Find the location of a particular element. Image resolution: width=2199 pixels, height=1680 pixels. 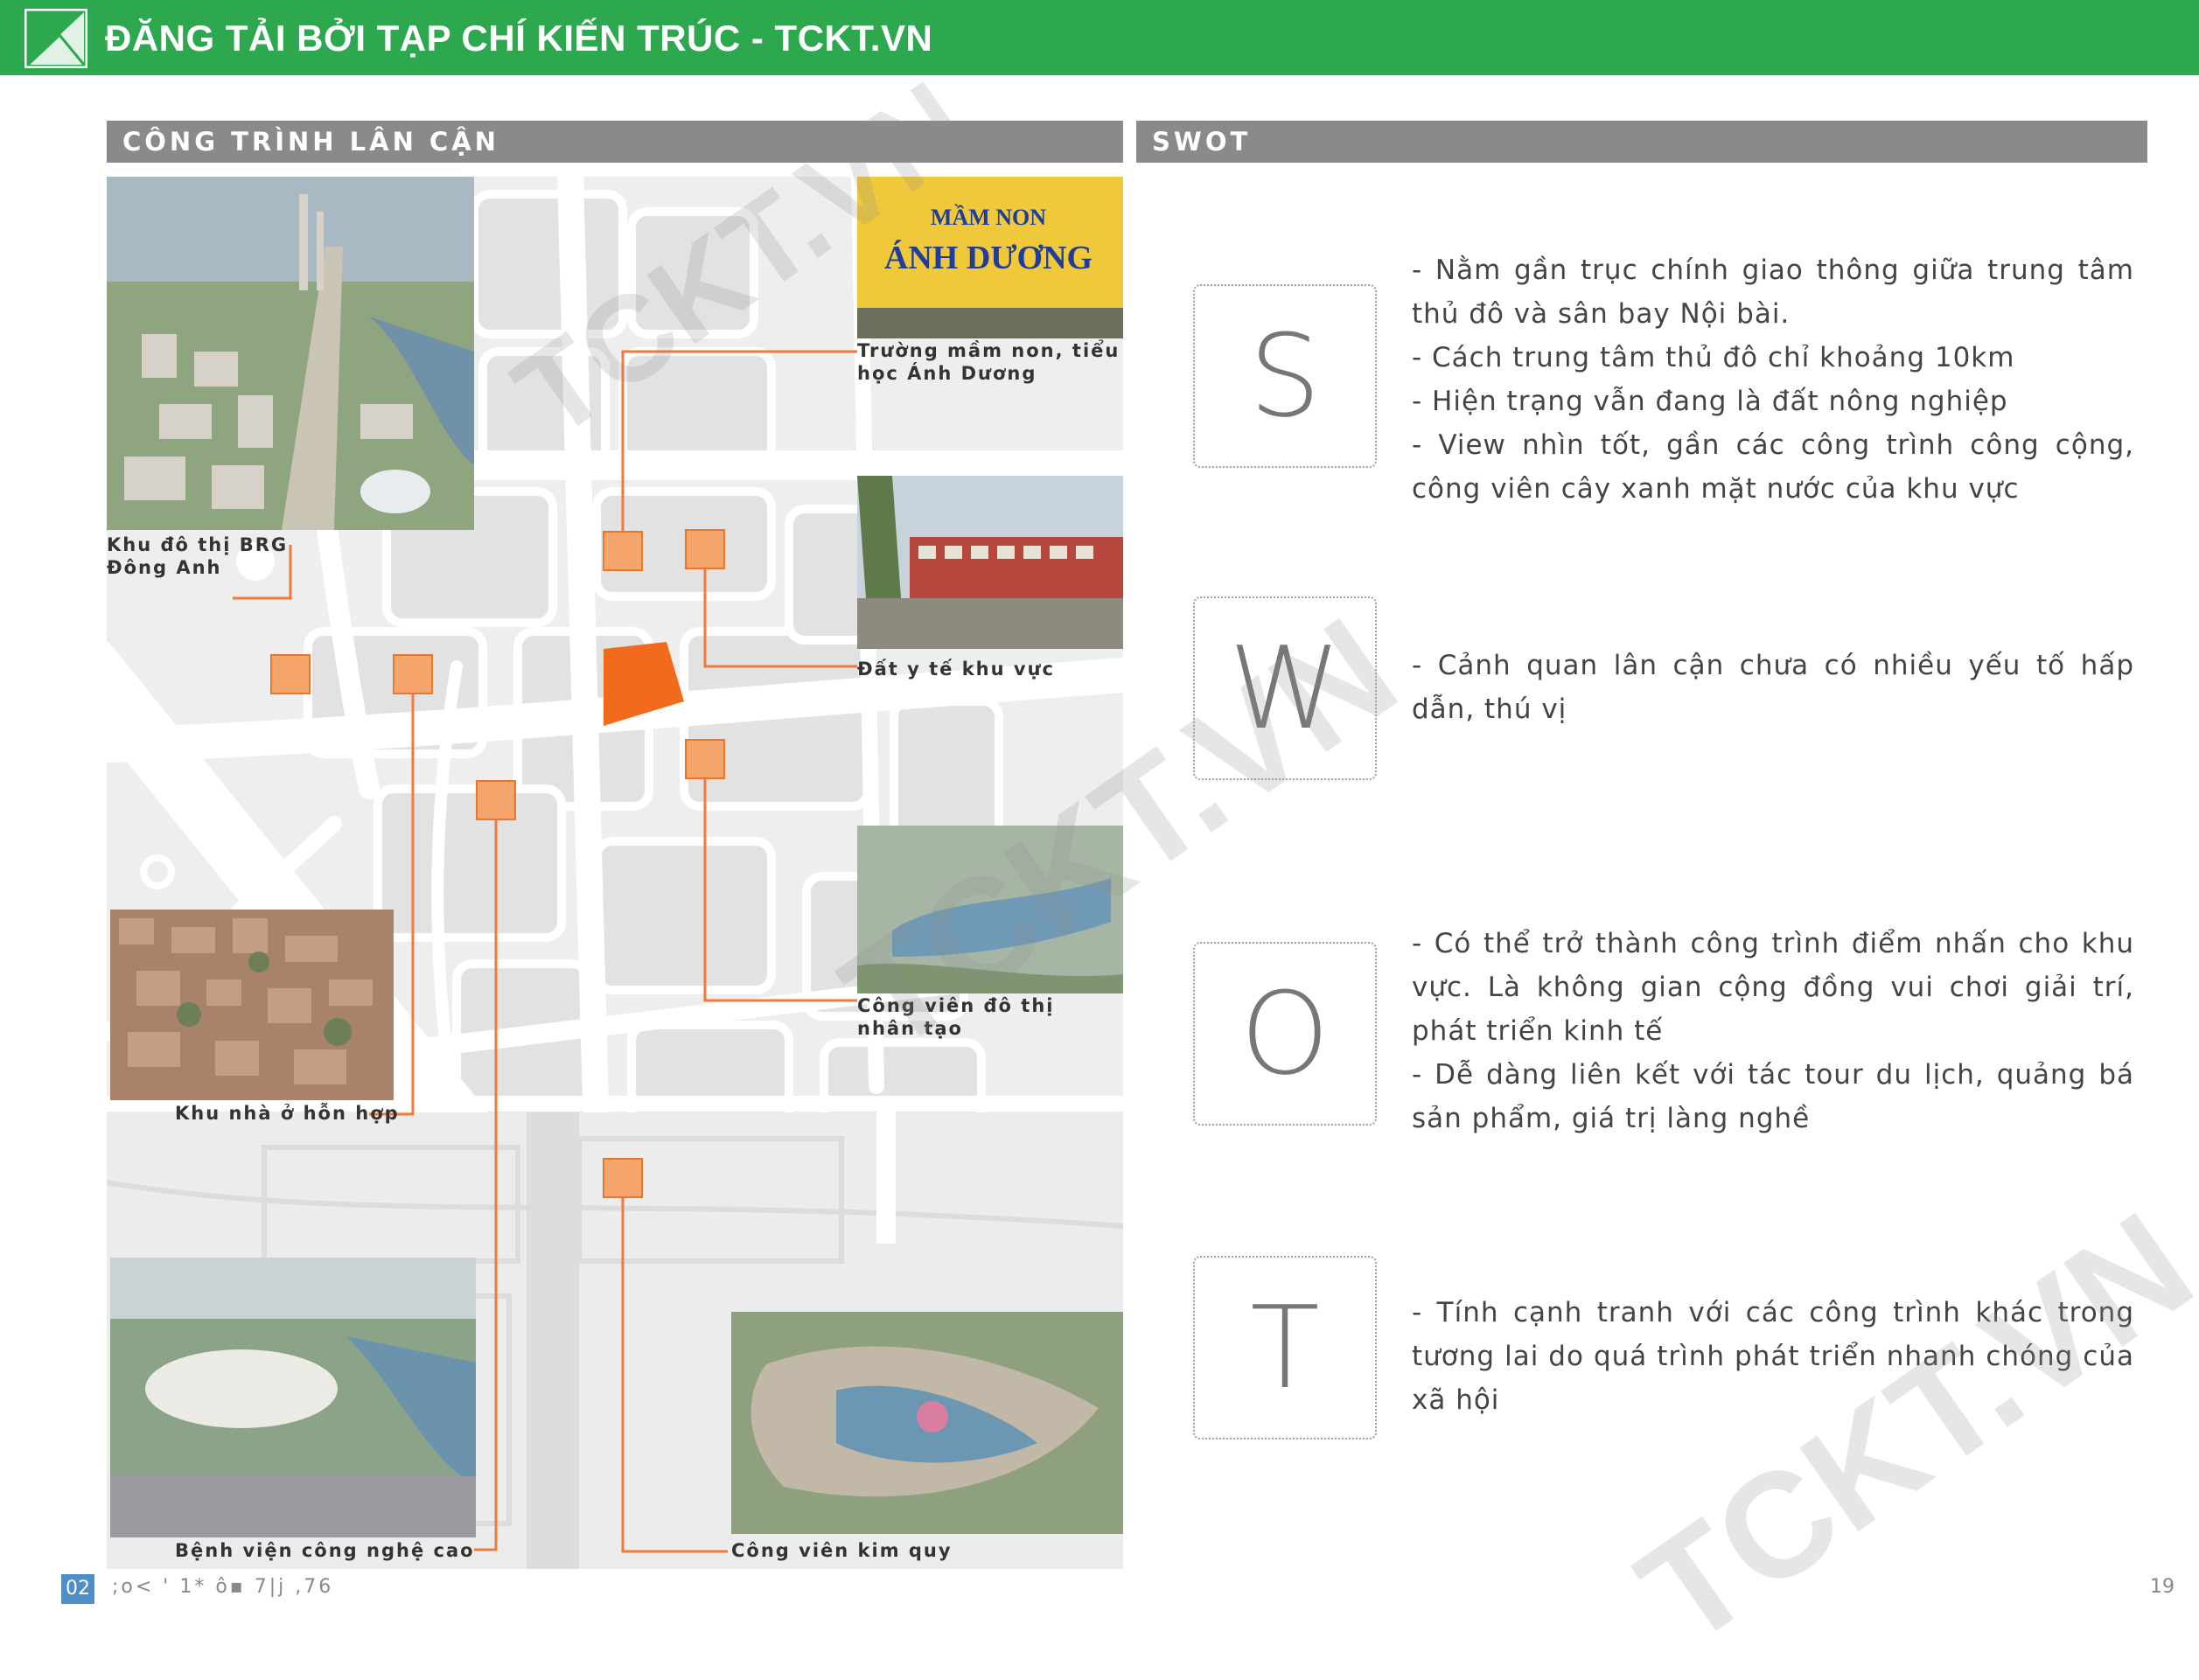

watermark-bottom-right: TCKT.VN is located at coordinates (1905, 1429).